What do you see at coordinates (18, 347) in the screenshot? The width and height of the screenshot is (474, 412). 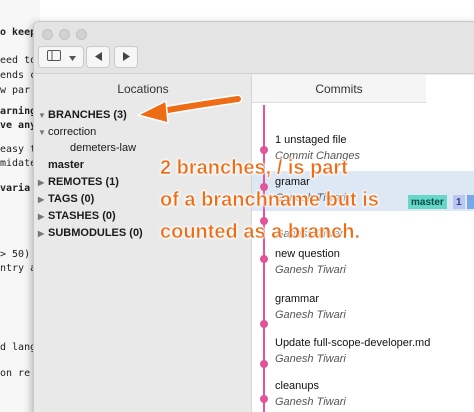 I see `editor-line: d lang` at bounding box center [18, 347].